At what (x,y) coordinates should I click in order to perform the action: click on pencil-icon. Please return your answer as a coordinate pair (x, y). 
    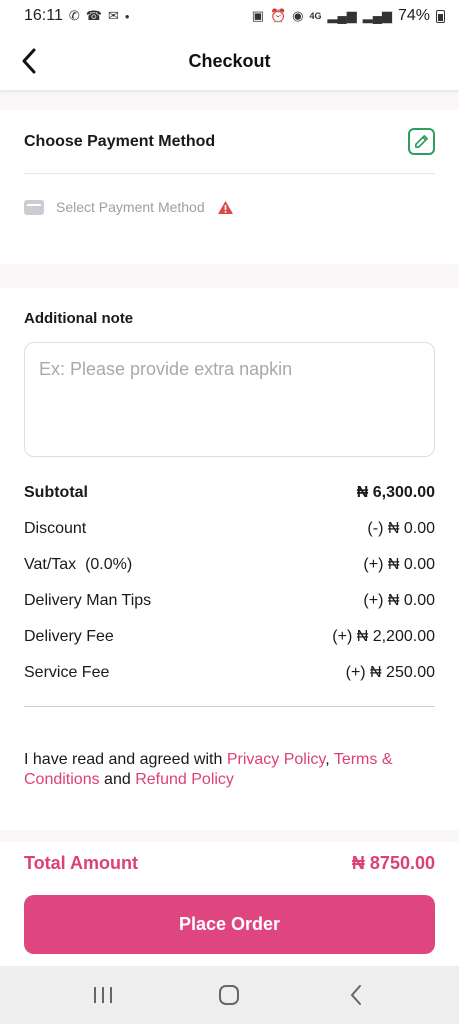
    Looking at the image, I should click on (421, 141).